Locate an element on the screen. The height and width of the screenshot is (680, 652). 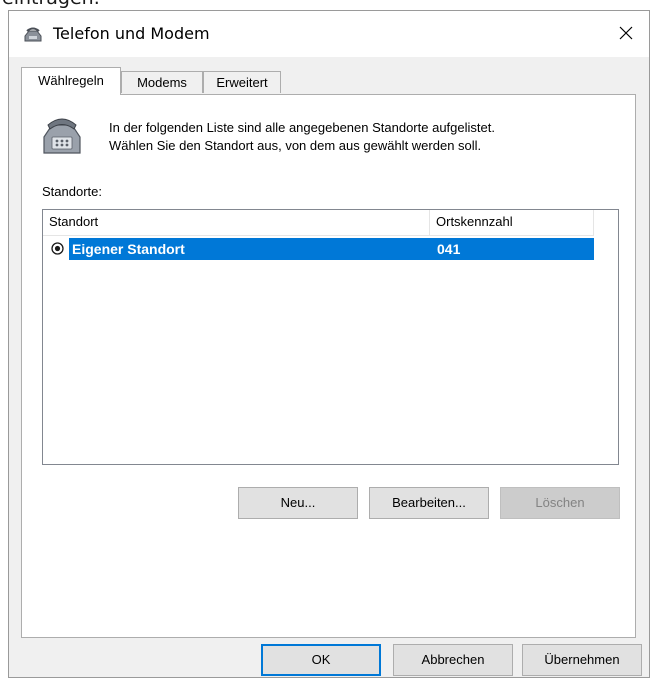
column-header-ortskennzahl: Ortskennzahl is located at coordinates (512, 223).